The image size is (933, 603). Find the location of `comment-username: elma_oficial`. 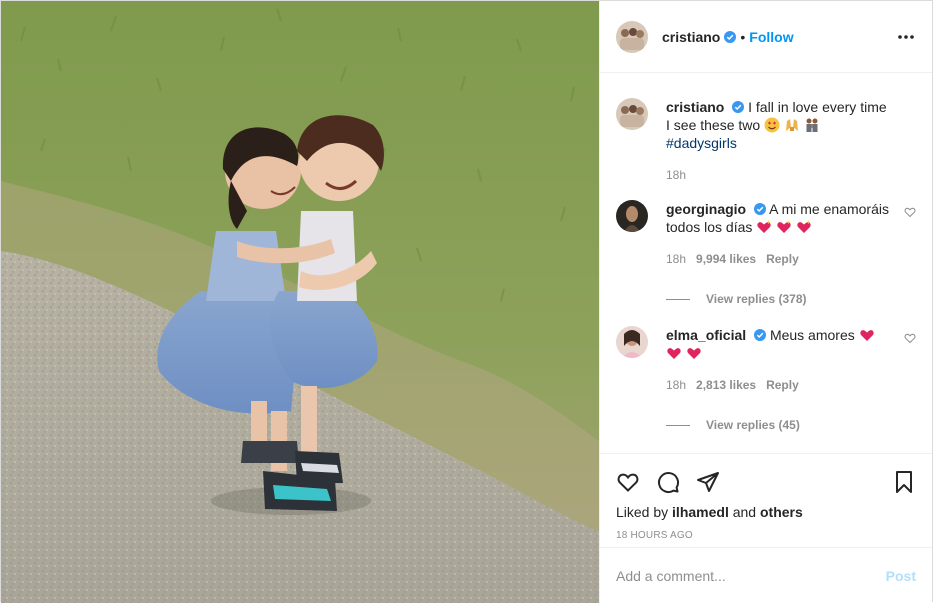

comment-username: elma_oficial is located at coordinates (706, 335).